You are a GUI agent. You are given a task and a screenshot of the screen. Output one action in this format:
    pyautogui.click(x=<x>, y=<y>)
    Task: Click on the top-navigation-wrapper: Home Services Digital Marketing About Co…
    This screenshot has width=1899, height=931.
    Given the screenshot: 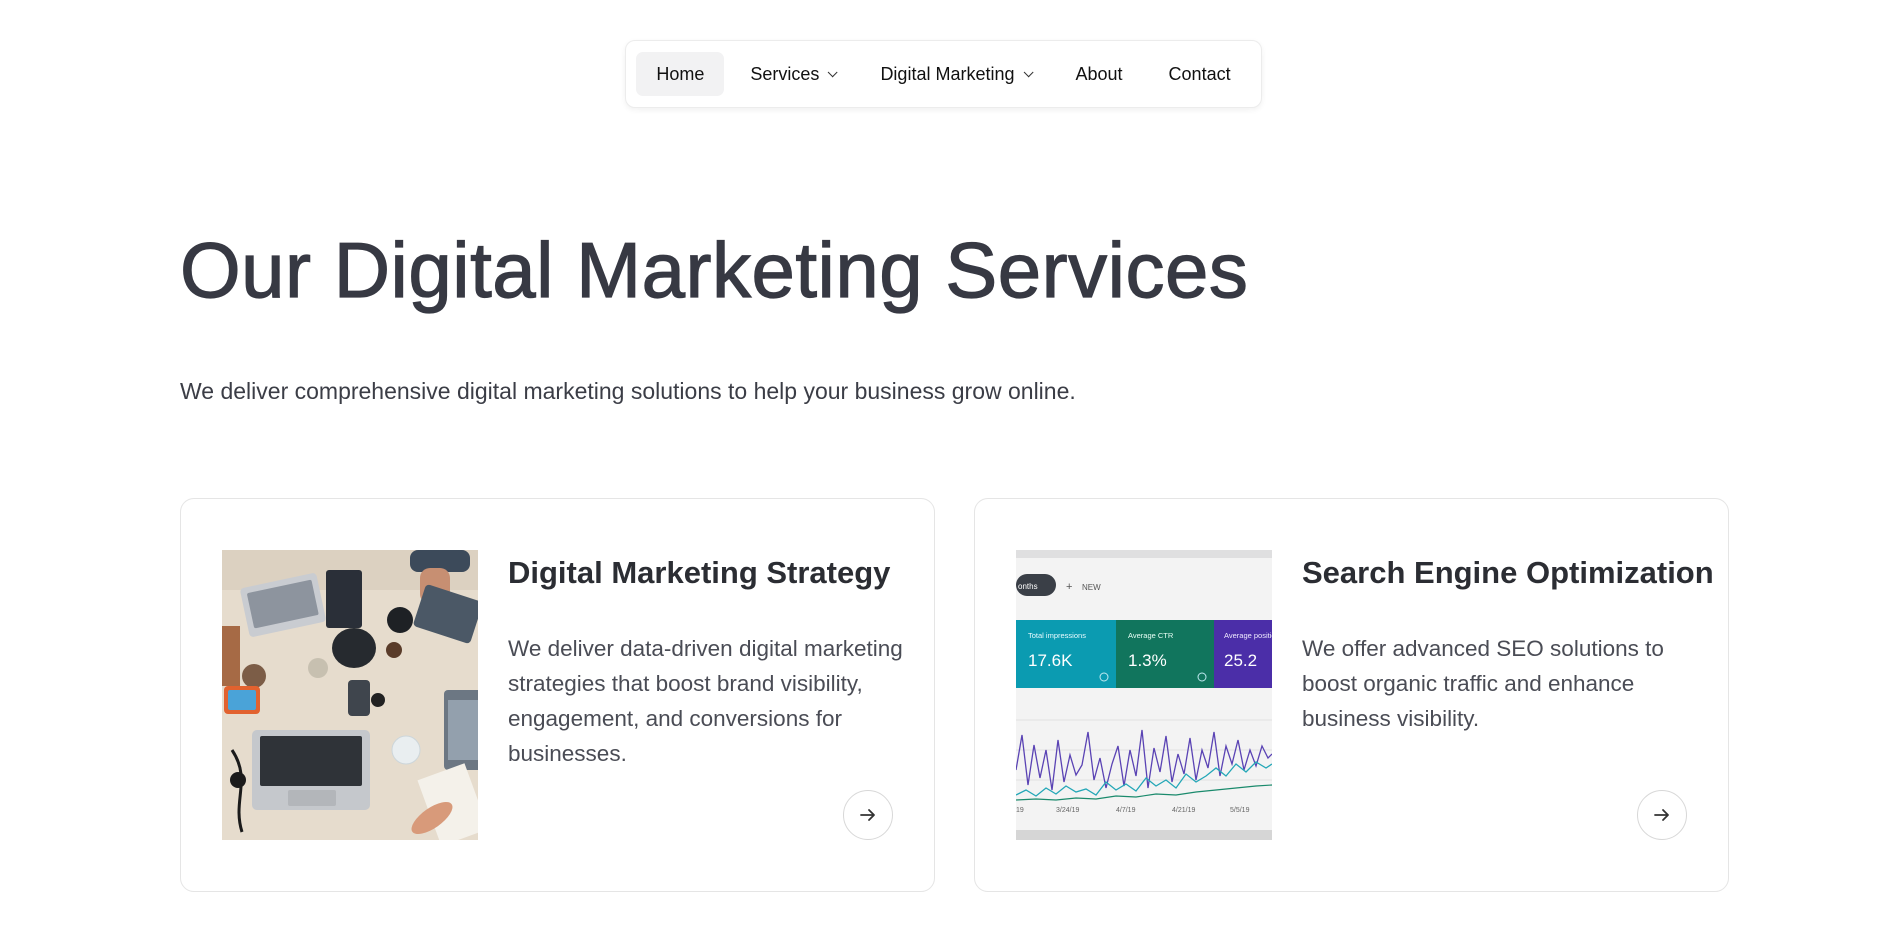 What is the action you would take?
    pyautogui.click(x=949, y=74)
    